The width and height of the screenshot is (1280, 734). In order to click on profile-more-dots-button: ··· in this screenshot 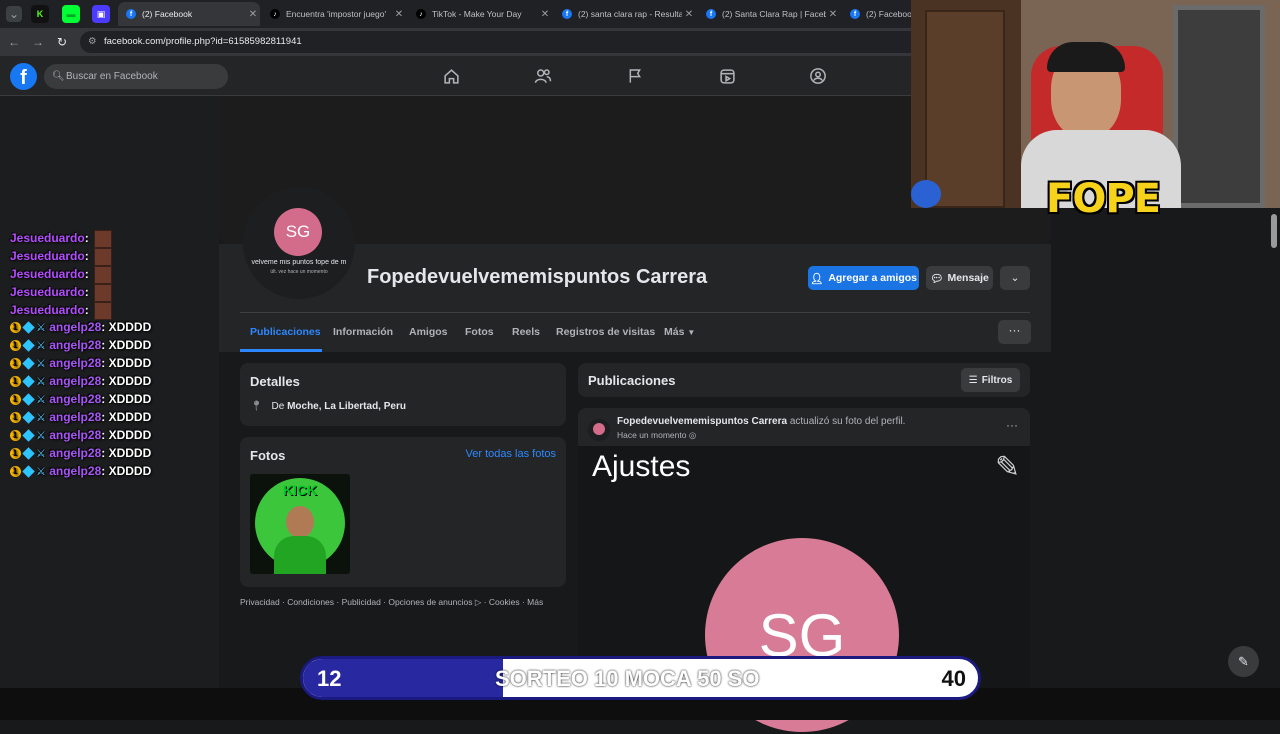, I will do `click(1014, 332)`.